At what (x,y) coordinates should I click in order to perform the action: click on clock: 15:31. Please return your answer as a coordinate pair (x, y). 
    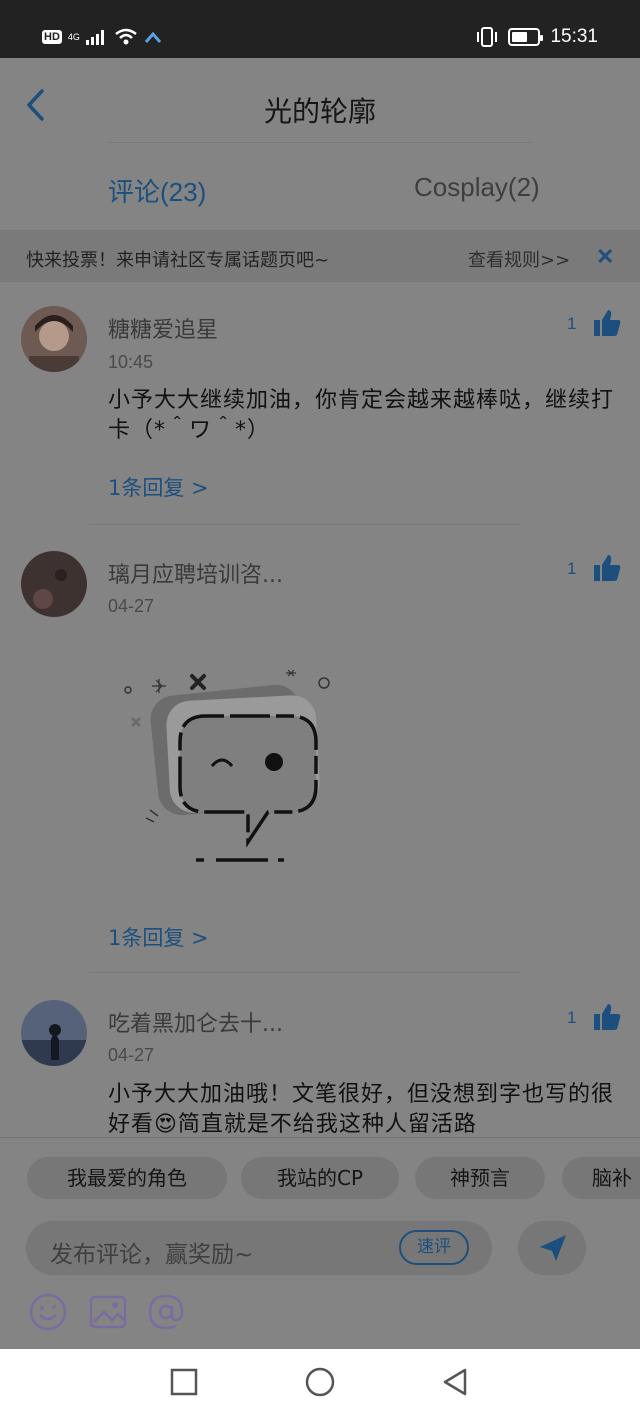
    Looking at the image, I should click on (574, 36).